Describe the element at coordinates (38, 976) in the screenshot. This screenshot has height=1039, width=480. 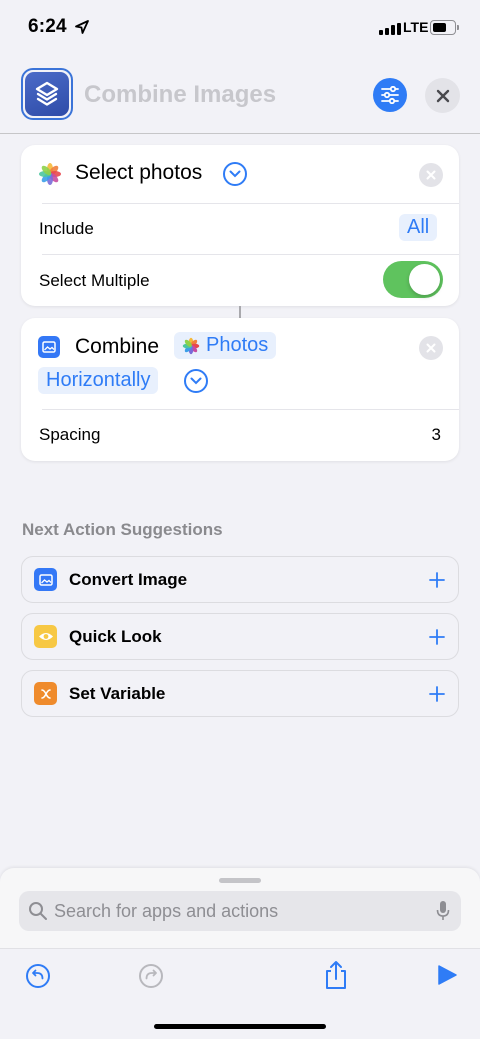
I see `undo-icon` at that location.